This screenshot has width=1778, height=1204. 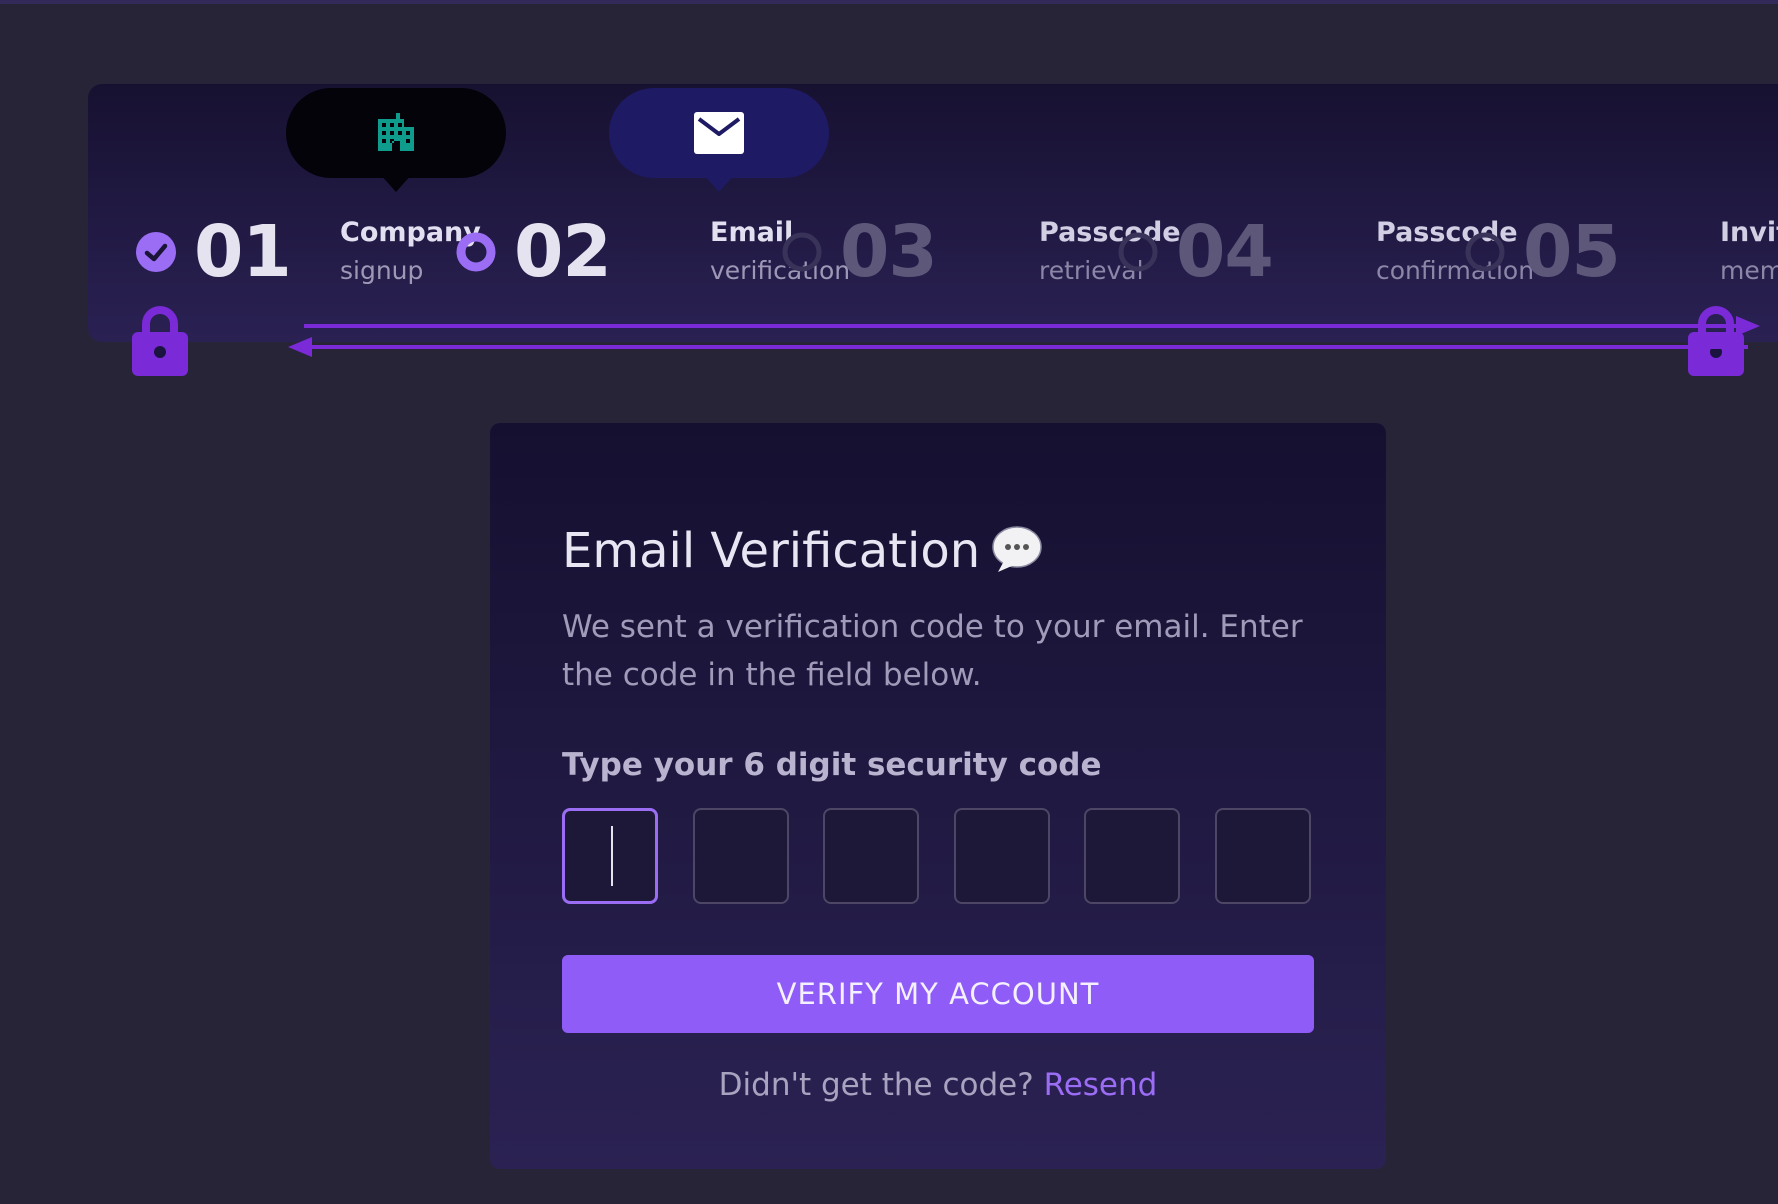 I want to click on verify-account-button: VERIFY MY ACCOUNT, so click(x=938, y=994).